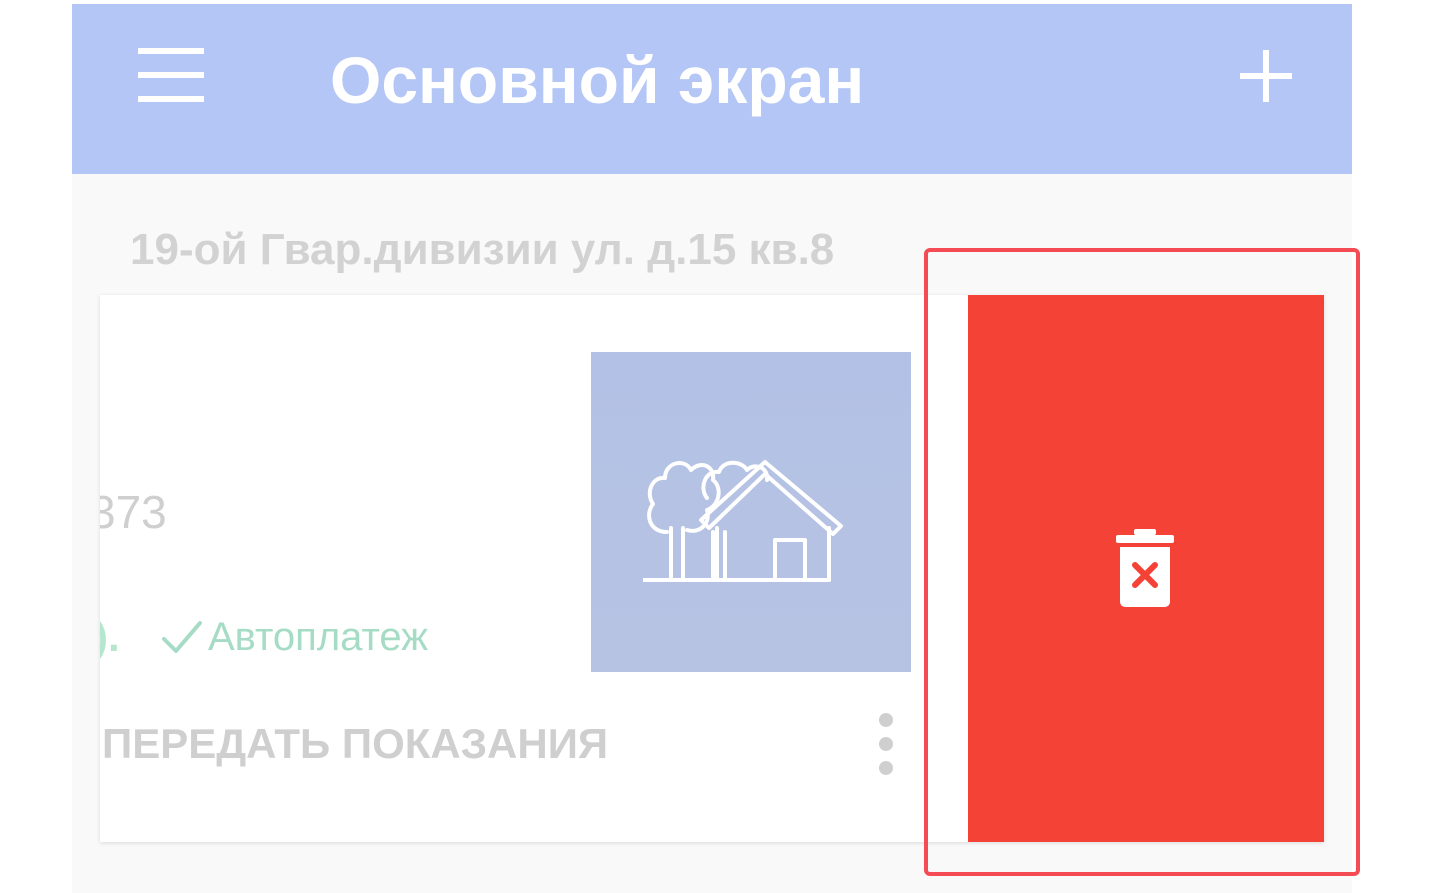 The width and height of the screenshot is (1440, 893). I want to click on more-vertical-icon, so click(886, 744).